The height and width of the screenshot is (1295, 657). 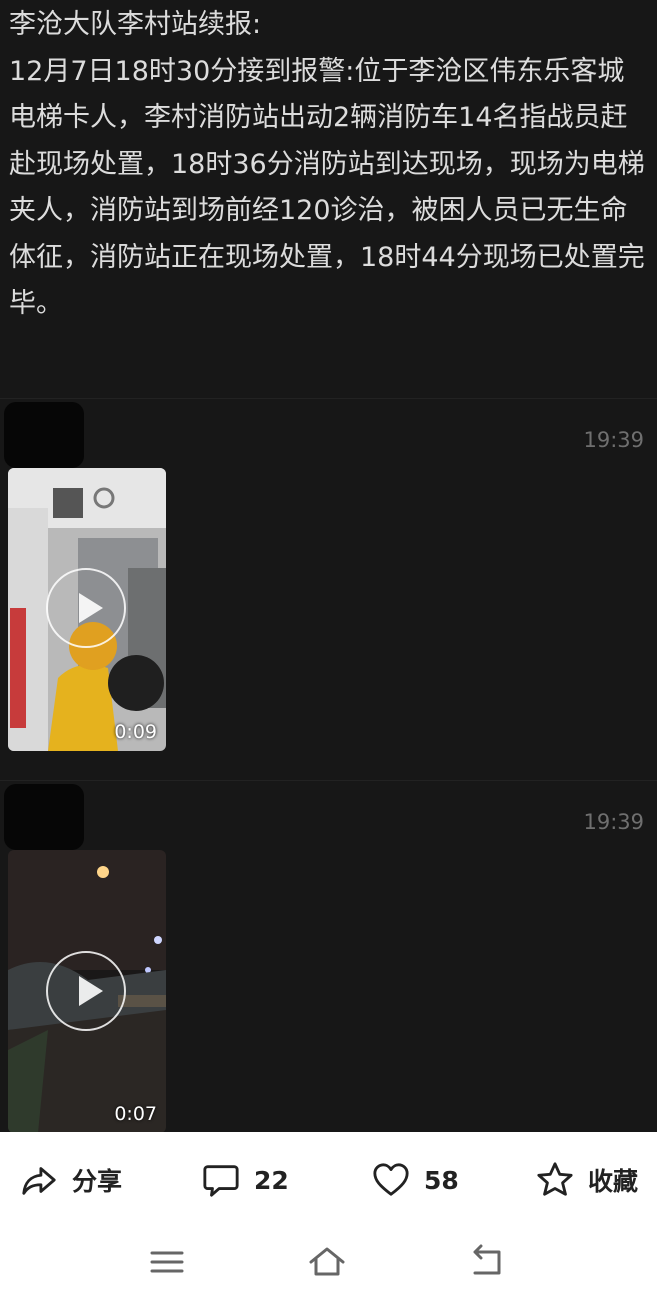 I want to click on comment-count: 22, so click(x=271, y=1180).